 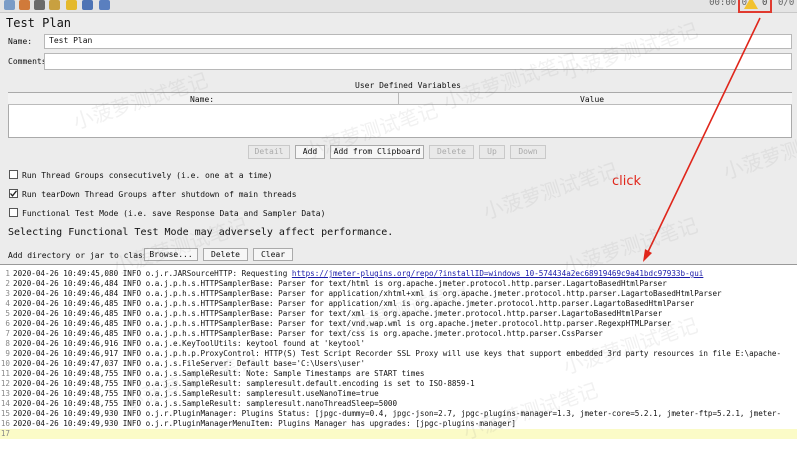 What do you see at coordinates (13, 174) in the screenshot?
I see `run-consecutively-checkbox` at bounding box center [13, 174].